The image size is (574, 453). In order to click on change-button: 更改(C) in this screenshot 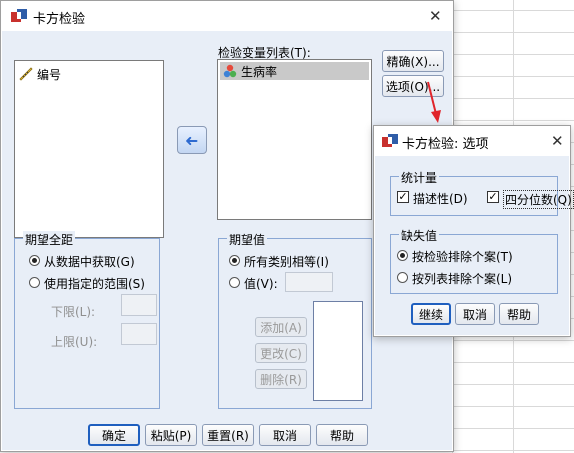, I will do `click(281, 353)`.